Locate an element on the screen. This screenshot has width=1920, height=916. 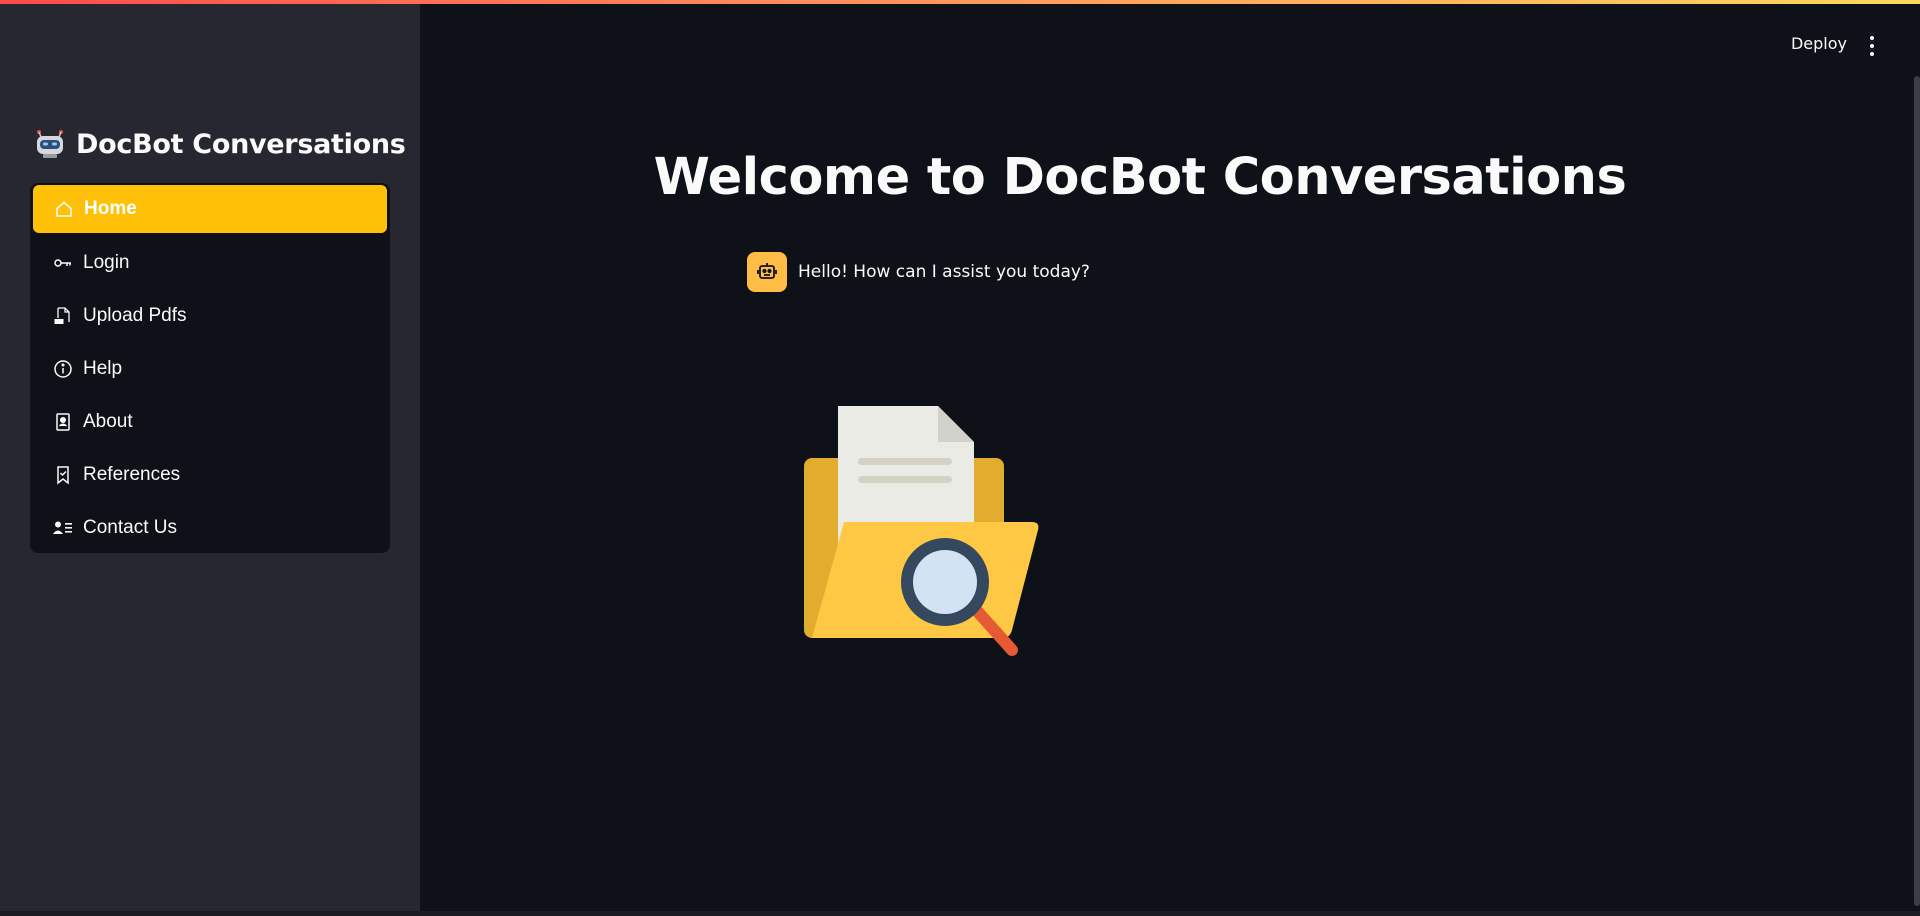
main-scrollbar is located at coordinates (1917, 491).